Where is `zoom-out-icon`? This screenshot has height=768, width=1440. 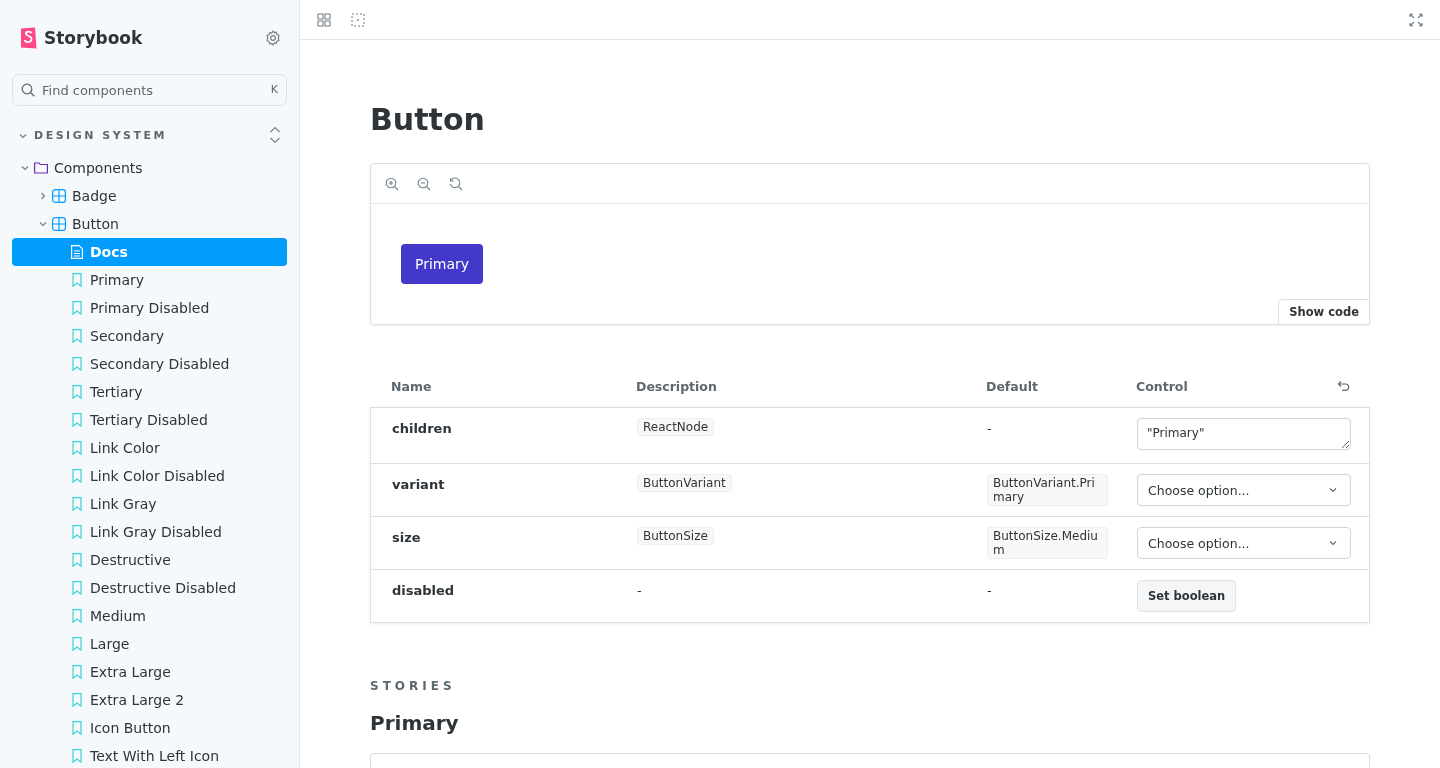 zoom-out-icon is located at coordinates (424, 183).